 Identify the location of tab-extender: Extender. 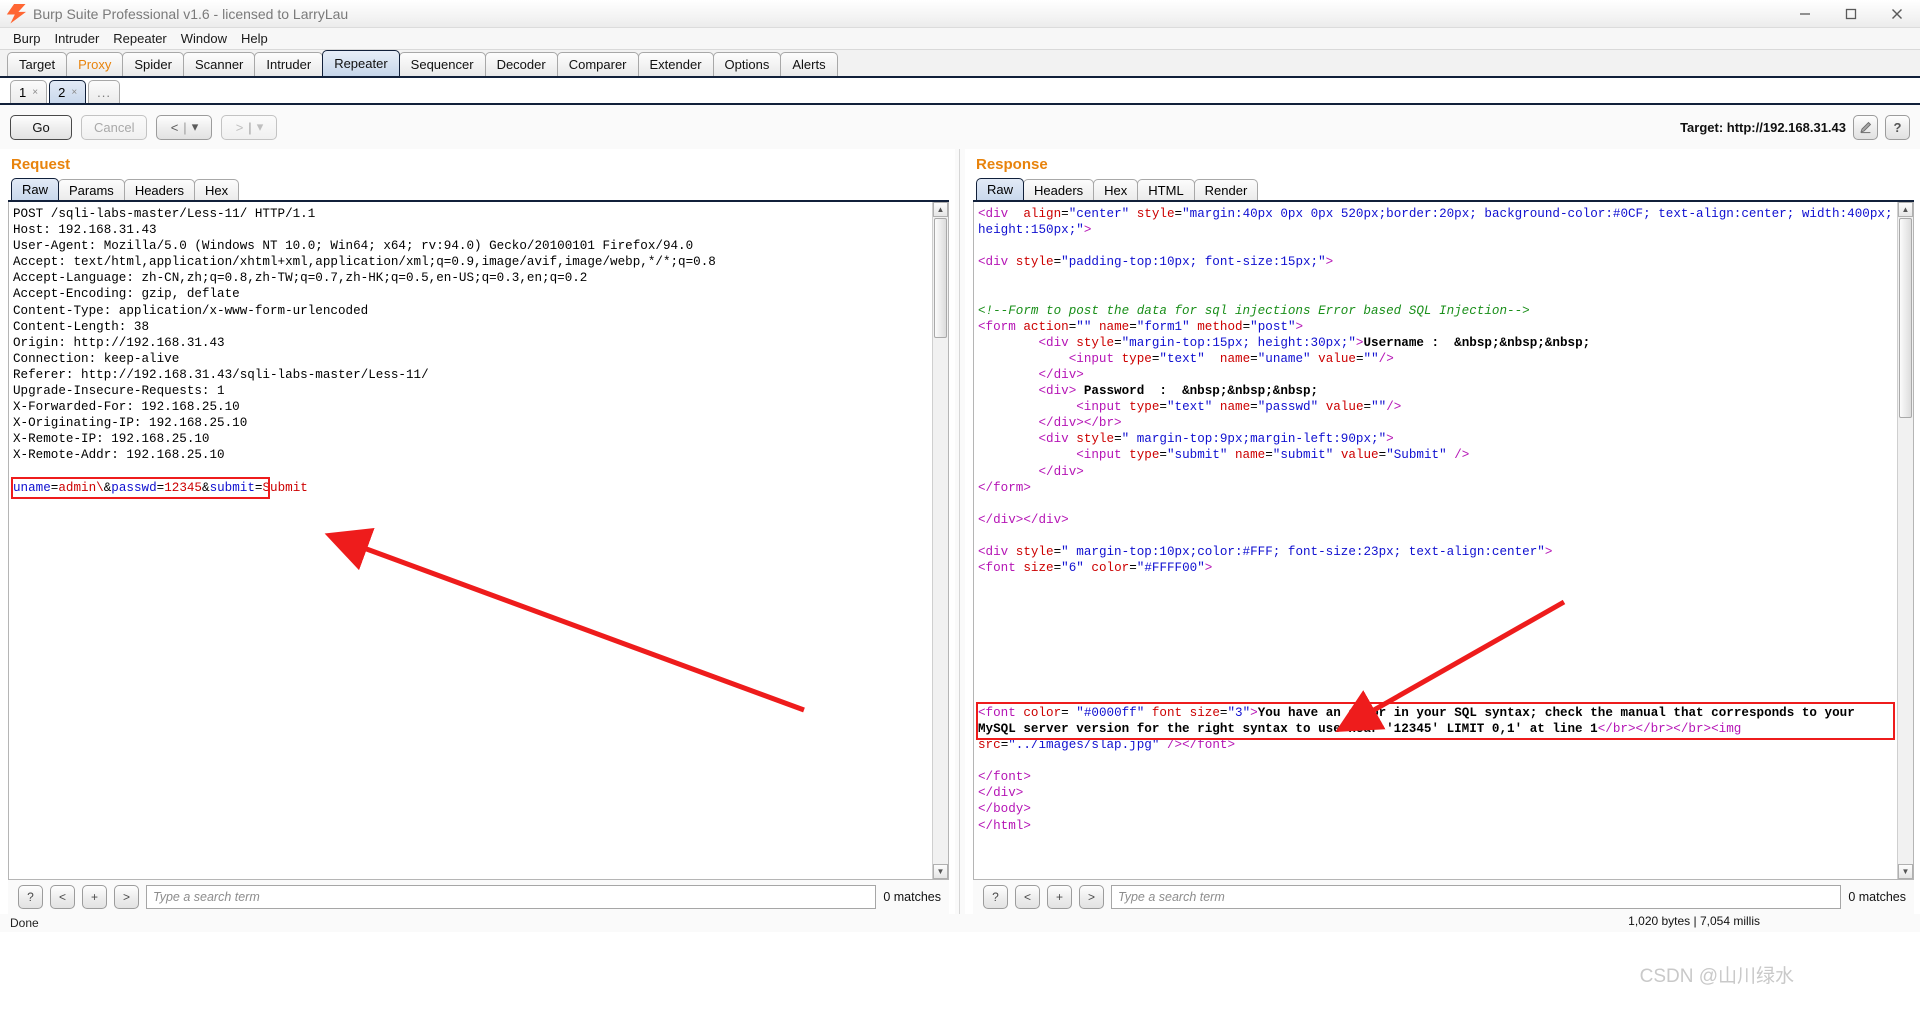
(675, 64).